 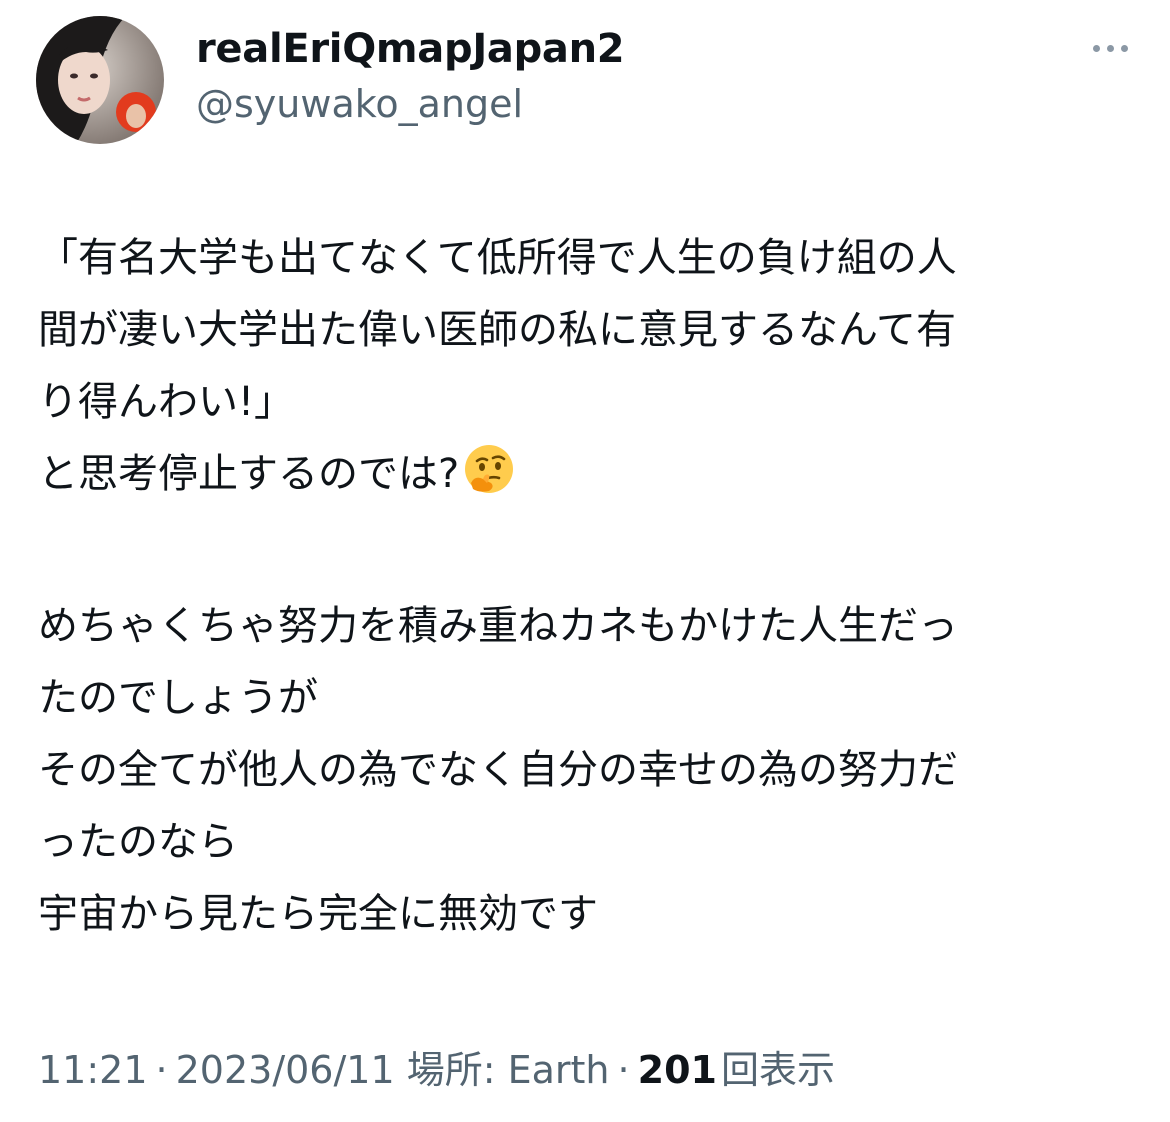 What do you see at coordinates (777, 1070) in the screenshot?
I see `views-label: 回表示` at bounding box center [777, 1070].